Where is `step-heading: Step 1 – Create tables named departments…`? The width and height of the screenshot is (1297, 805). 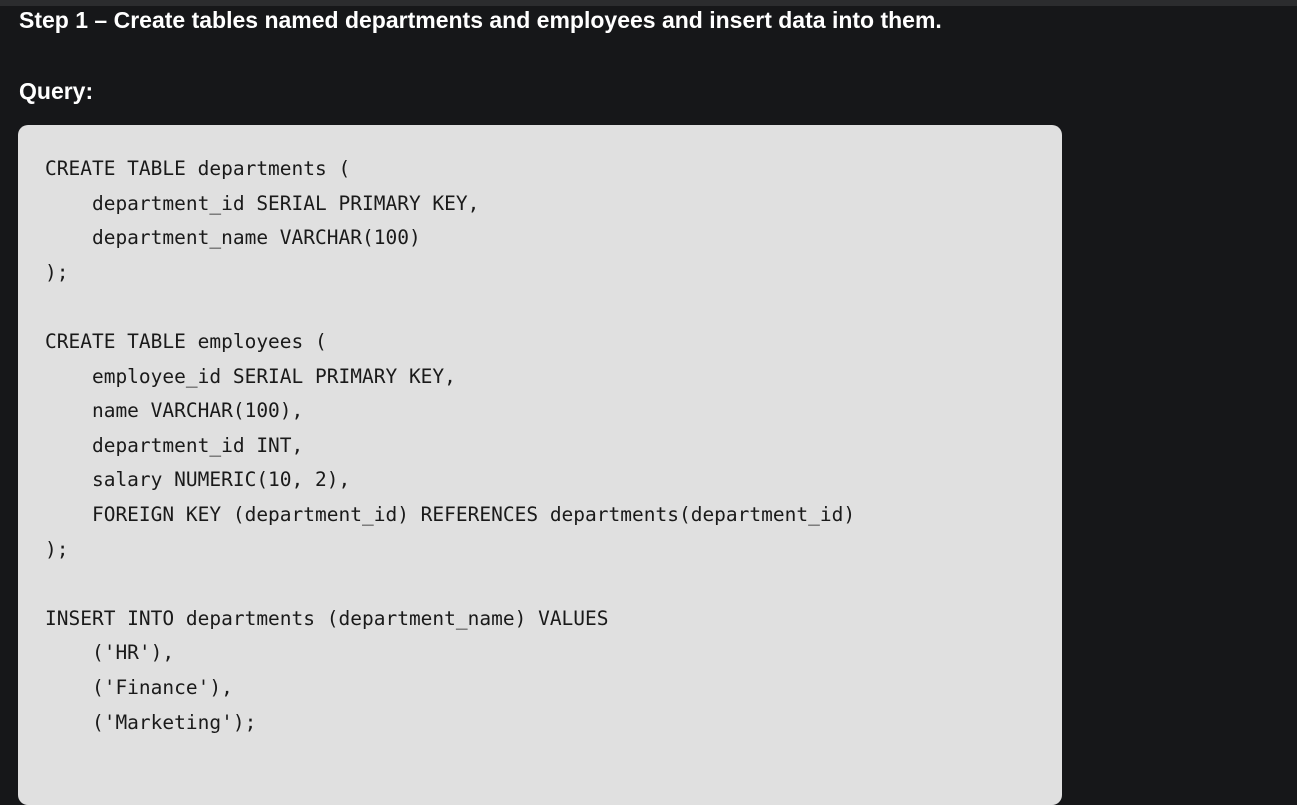 step-heading: Step 1 – Create tables named departments… is located at coordinates (480, 20).